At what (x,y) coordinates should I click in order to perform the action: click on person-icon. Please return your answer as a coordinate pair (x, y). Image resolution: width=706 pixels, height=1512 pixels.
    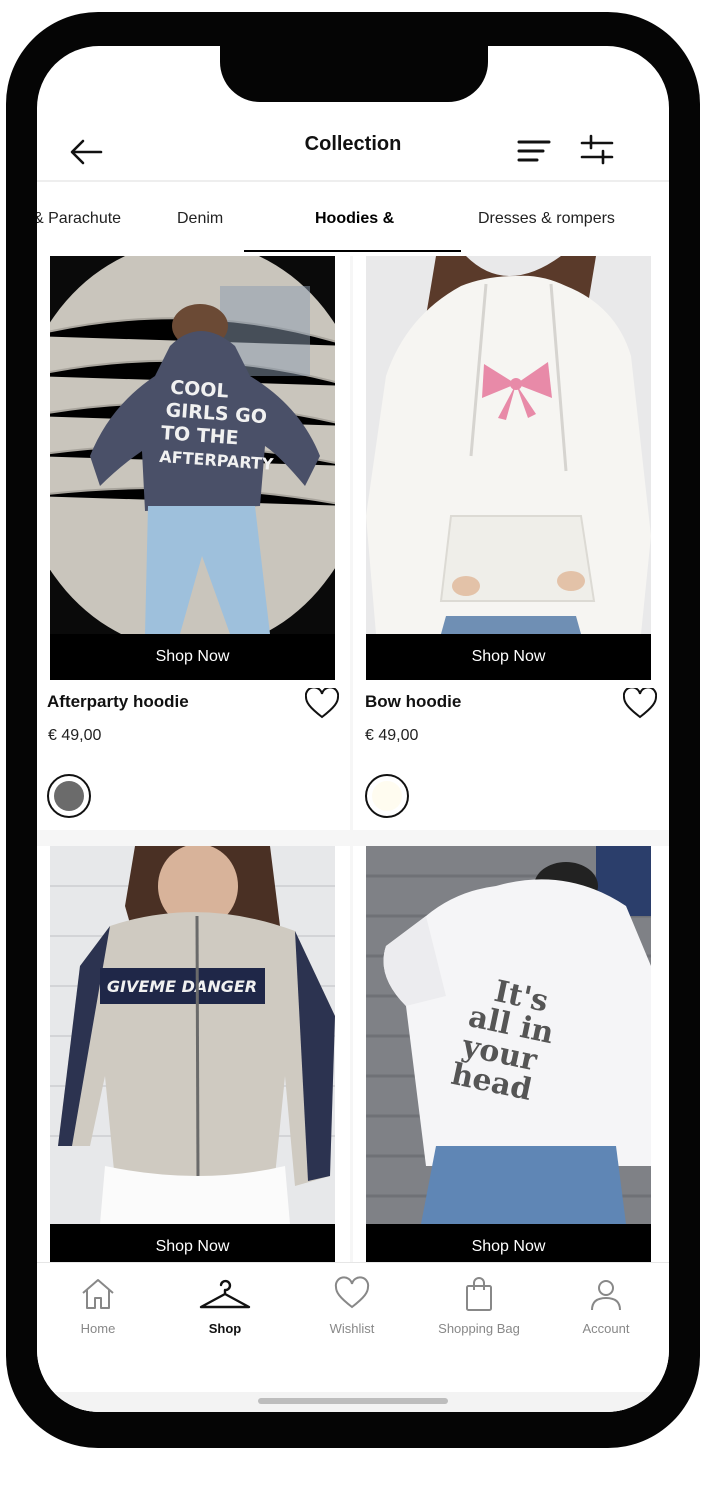
    Looking at the image, I should click on (606, 1295).